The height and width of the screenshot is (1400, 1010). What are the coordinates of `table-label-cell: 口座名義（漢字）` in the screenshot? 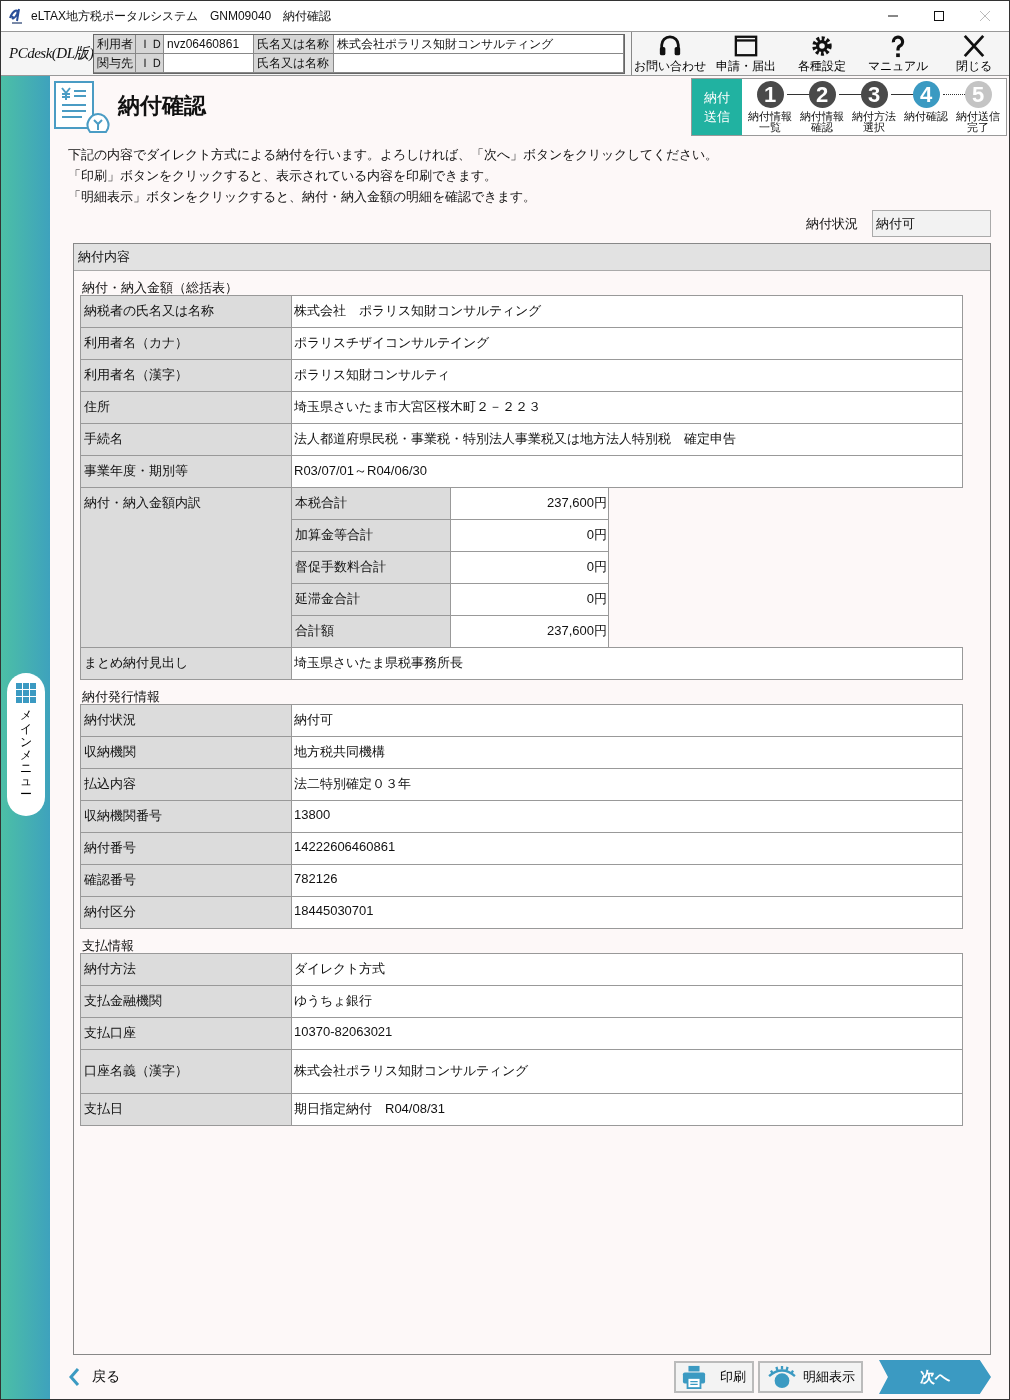 It's located at (186, 1071).